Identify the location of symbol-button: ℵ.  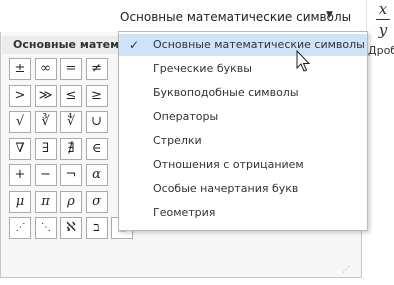
(71, 228).